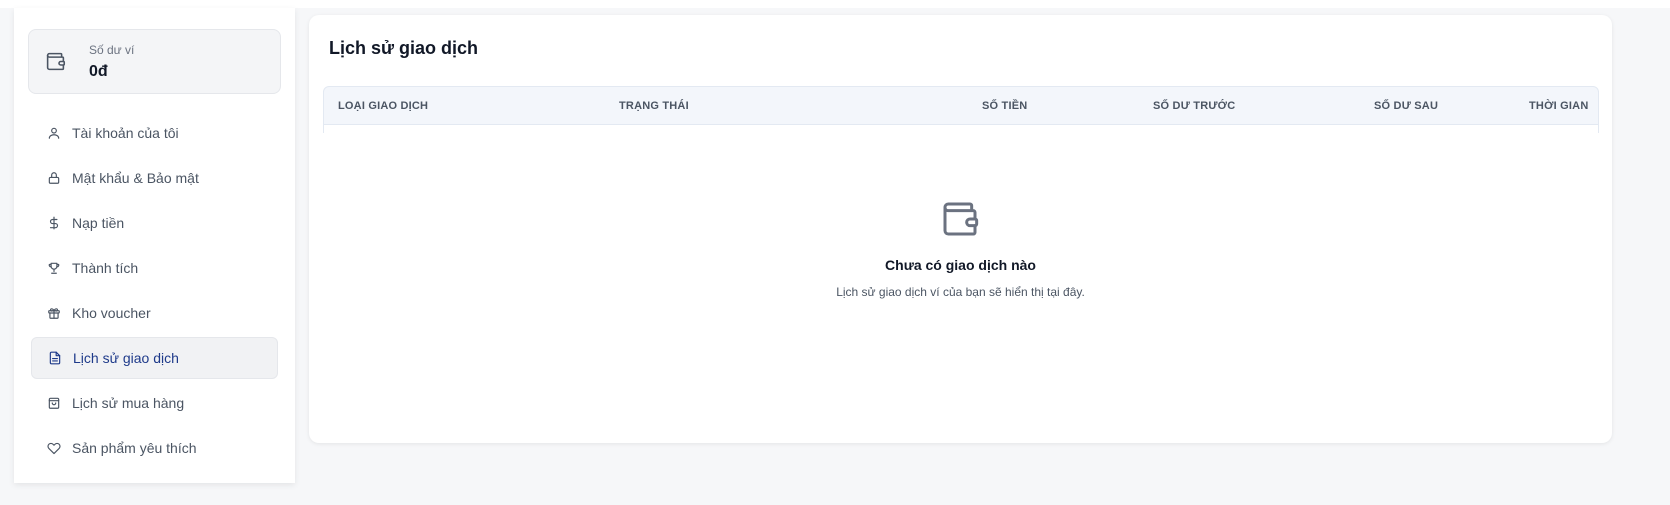  I want to click on wallet-balance-label: Số dư ví, so click(112, 50).